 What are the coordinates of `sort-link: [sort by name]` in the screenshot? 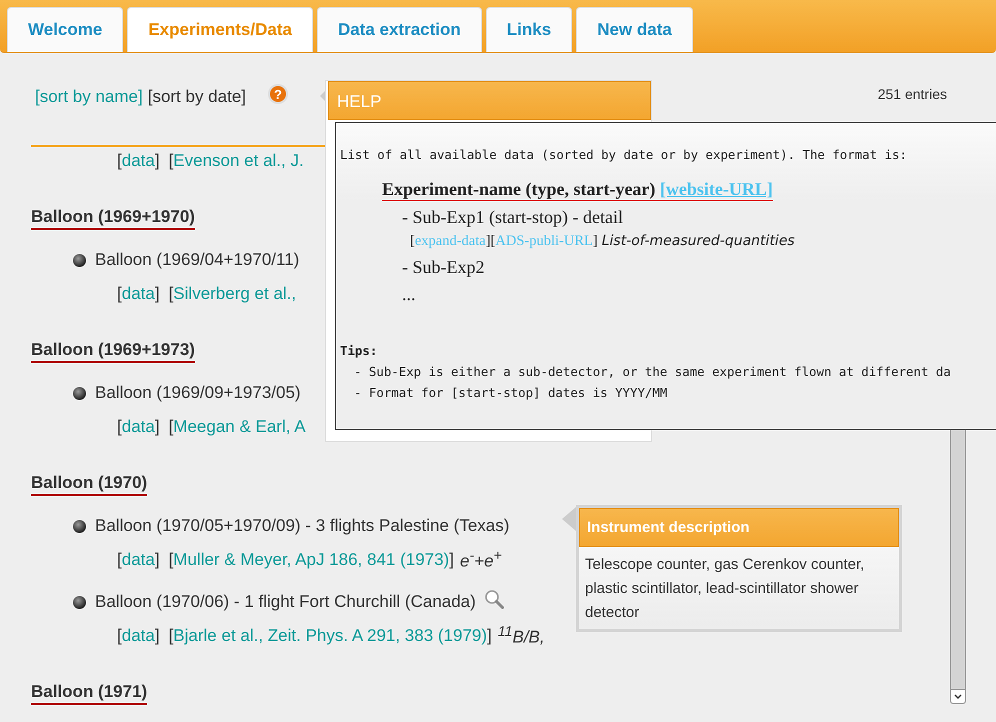 It's located at (89, 97).